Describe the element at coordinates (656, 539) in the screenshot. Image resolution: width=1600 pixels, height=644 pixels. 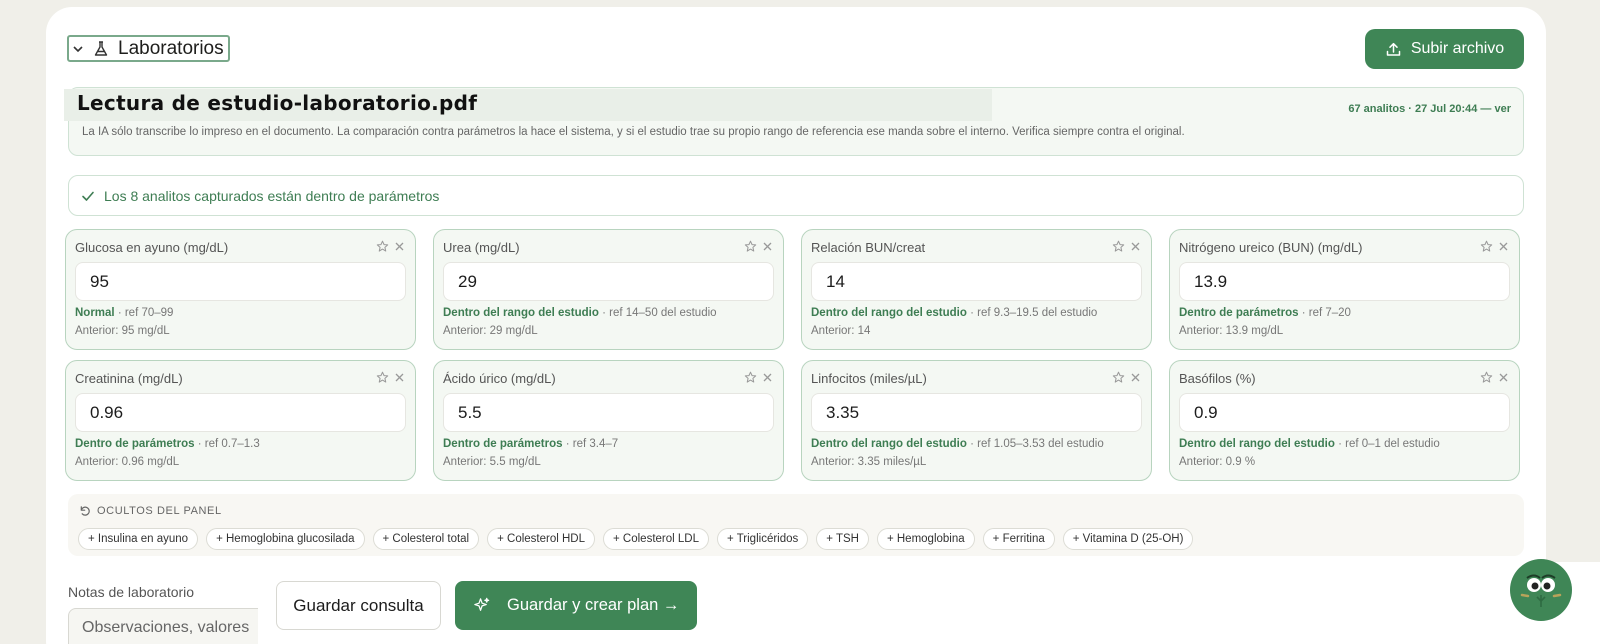
I see `chip-colesterol-ldl: + Colesterol LDL` at that location.